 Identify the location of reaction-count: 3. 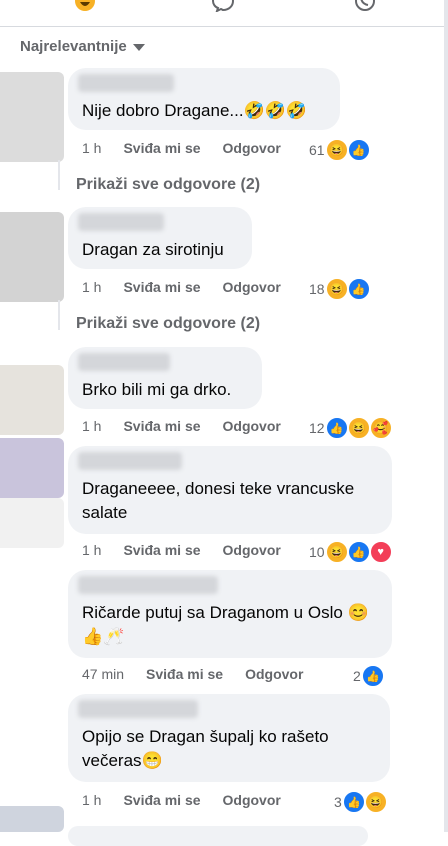
(338, 802).